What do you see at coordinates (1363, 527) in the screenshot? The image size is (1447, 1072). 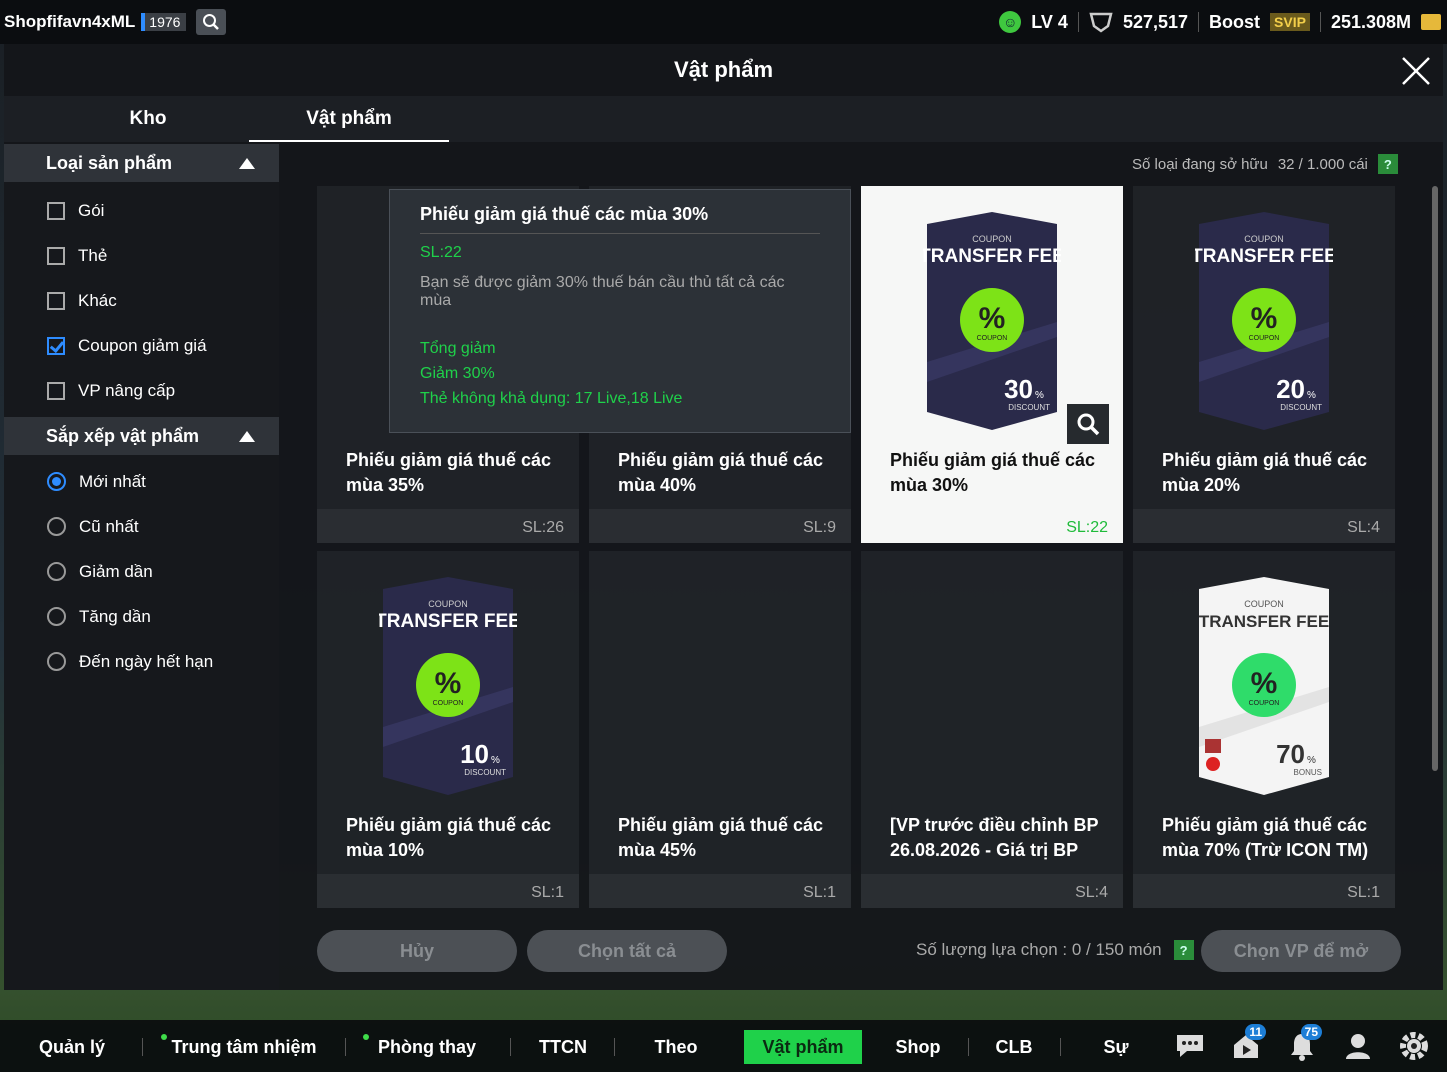 I see `item-qty: SL:4` at bounding box center [1363, 527].